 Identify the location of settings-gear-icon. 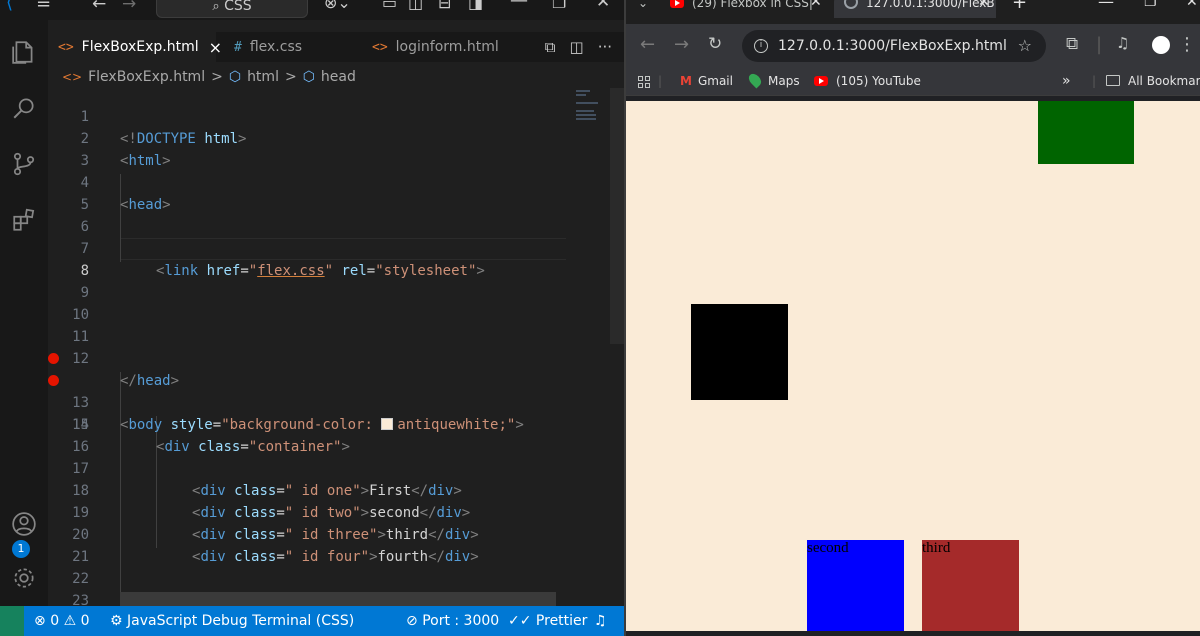
(24, 578).